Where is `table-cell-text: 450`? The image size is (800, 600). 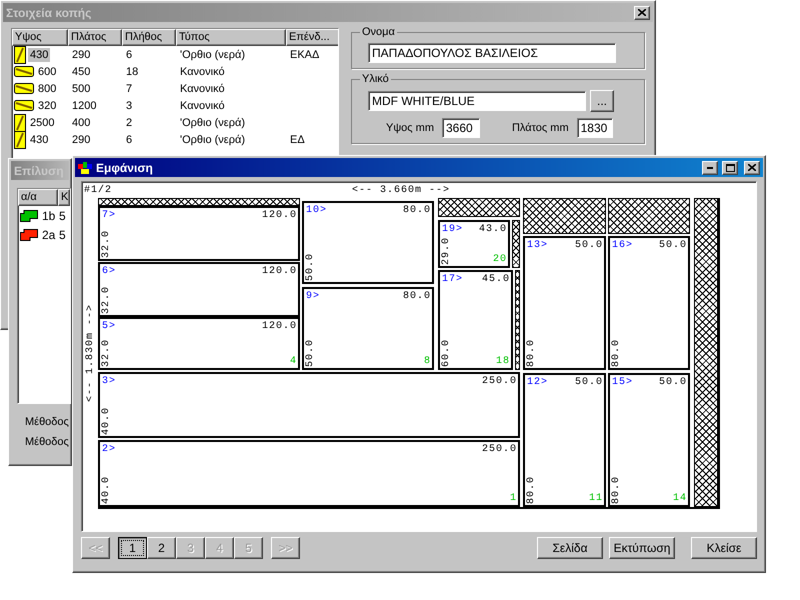
table-cell-text: 450 is located at coordinates (81, 72).